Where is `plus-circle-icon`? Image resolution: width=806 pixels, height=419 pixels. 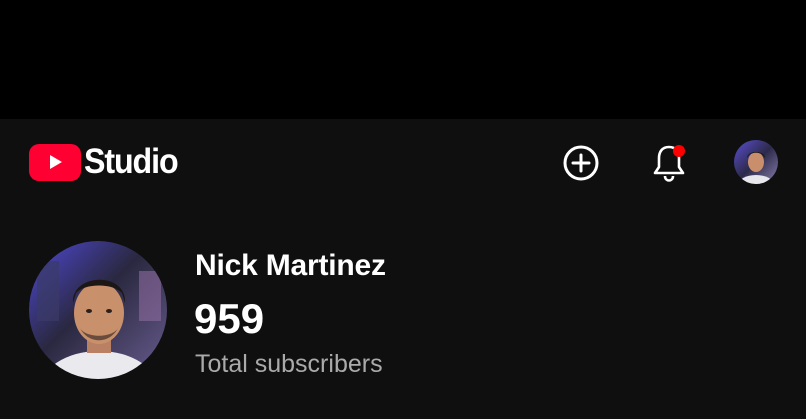 plus-circle-icon is located at coordinates (581, 163).